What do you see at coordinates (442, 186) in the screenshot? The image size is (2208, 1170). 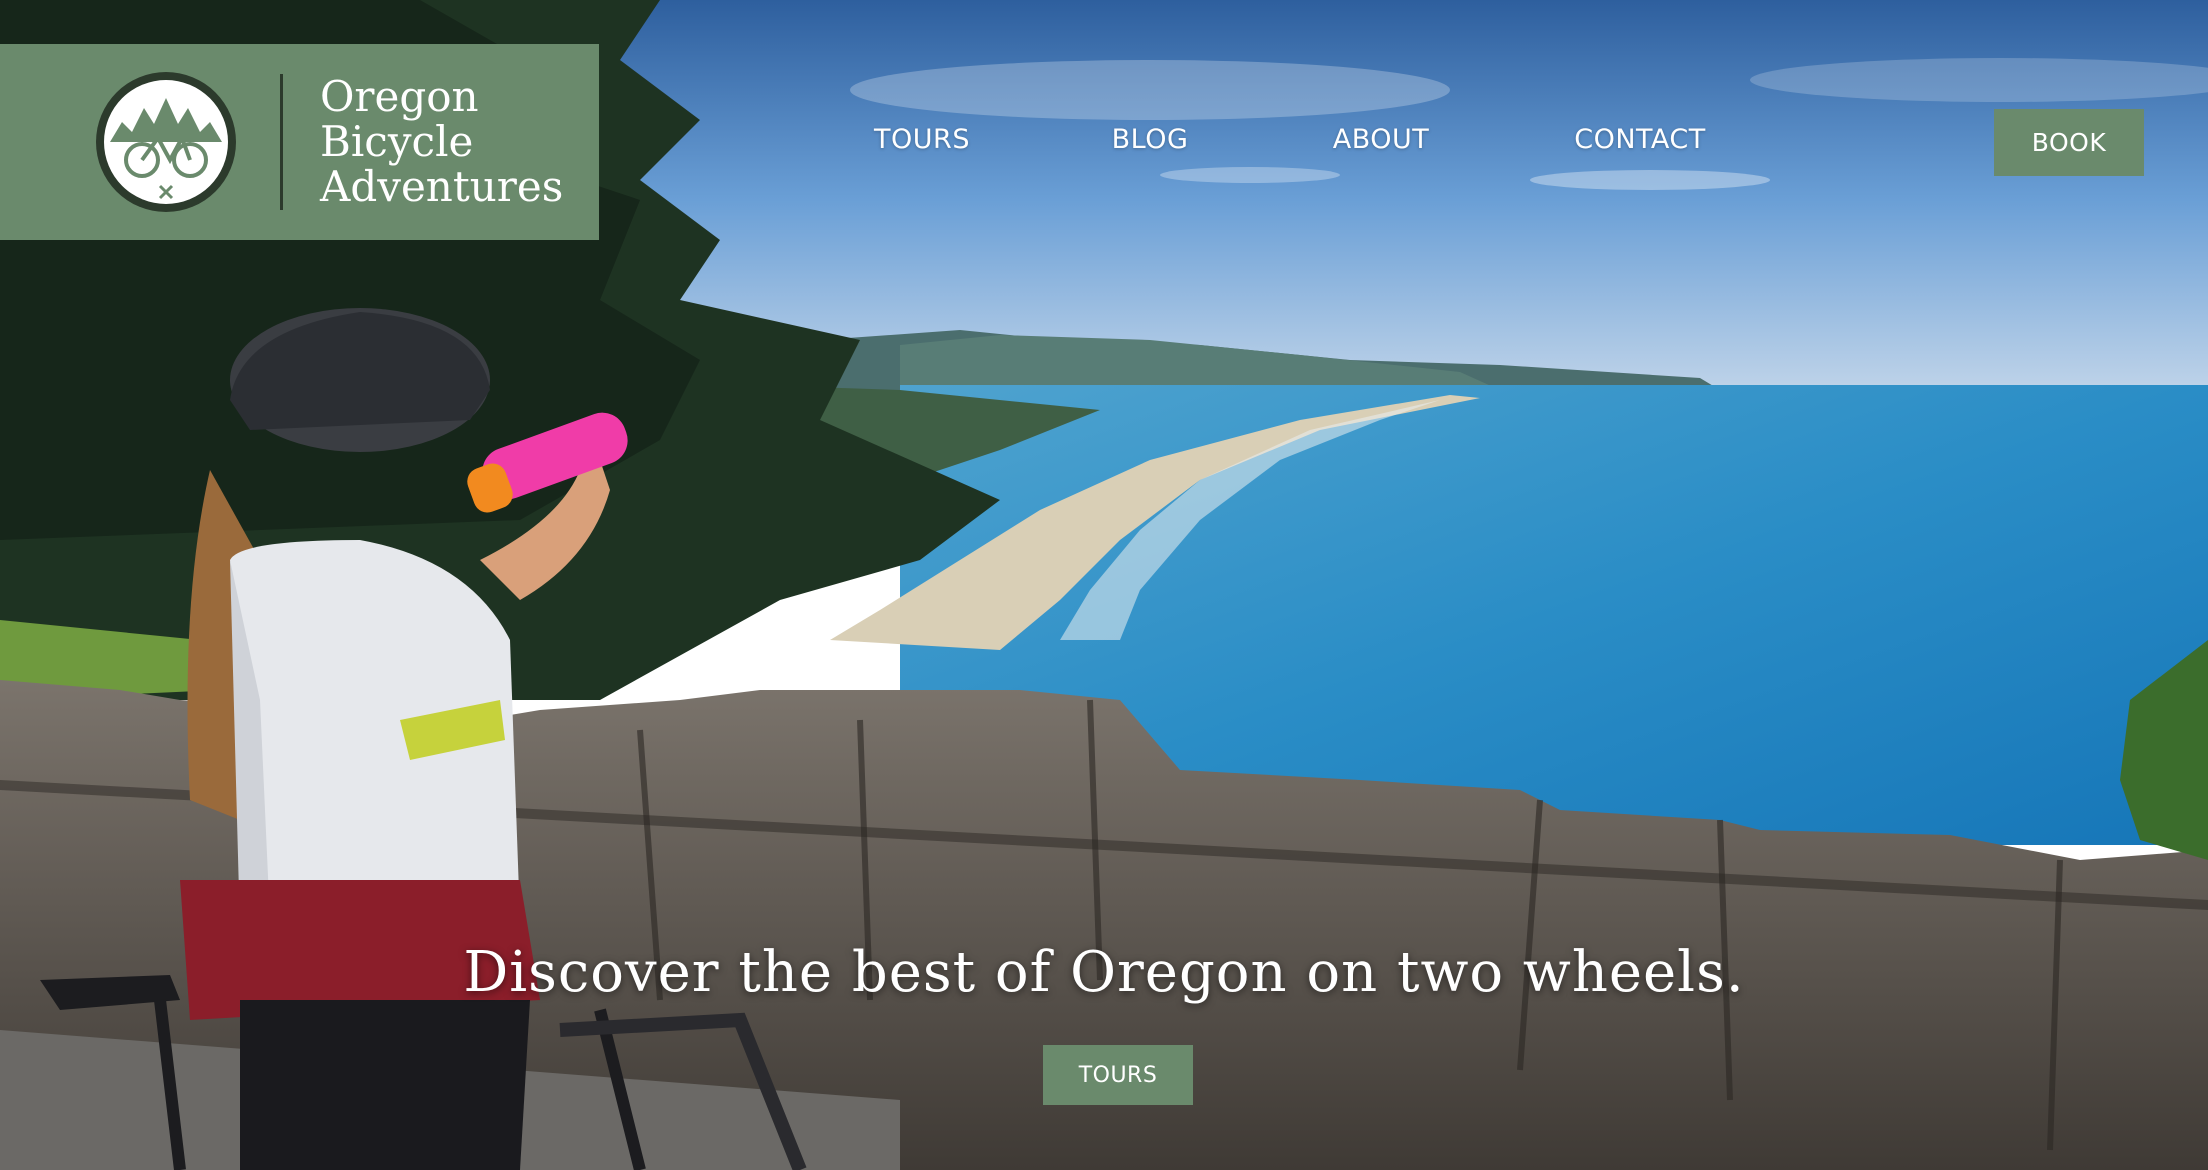 I see `brand-name-line-3: Adventures` at bounding box center [442, 186].